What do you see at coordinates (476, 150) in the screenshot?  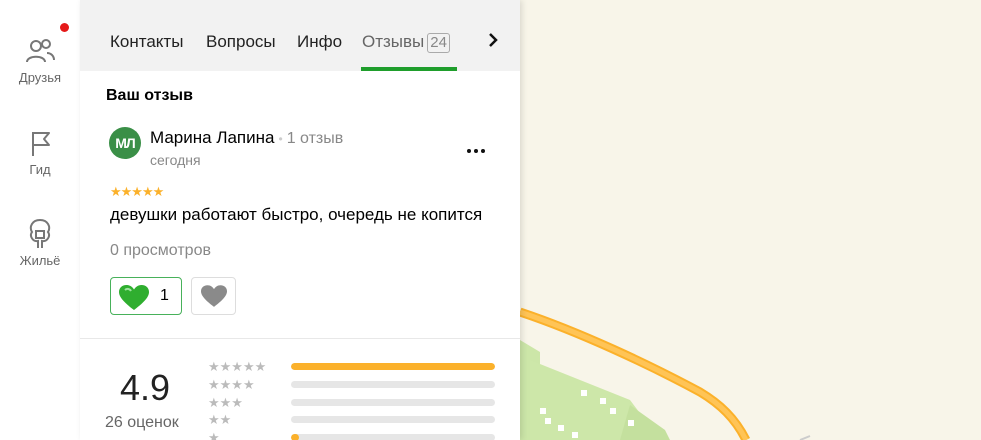 I see `more-options-icon` at bounding box center [476, 150].